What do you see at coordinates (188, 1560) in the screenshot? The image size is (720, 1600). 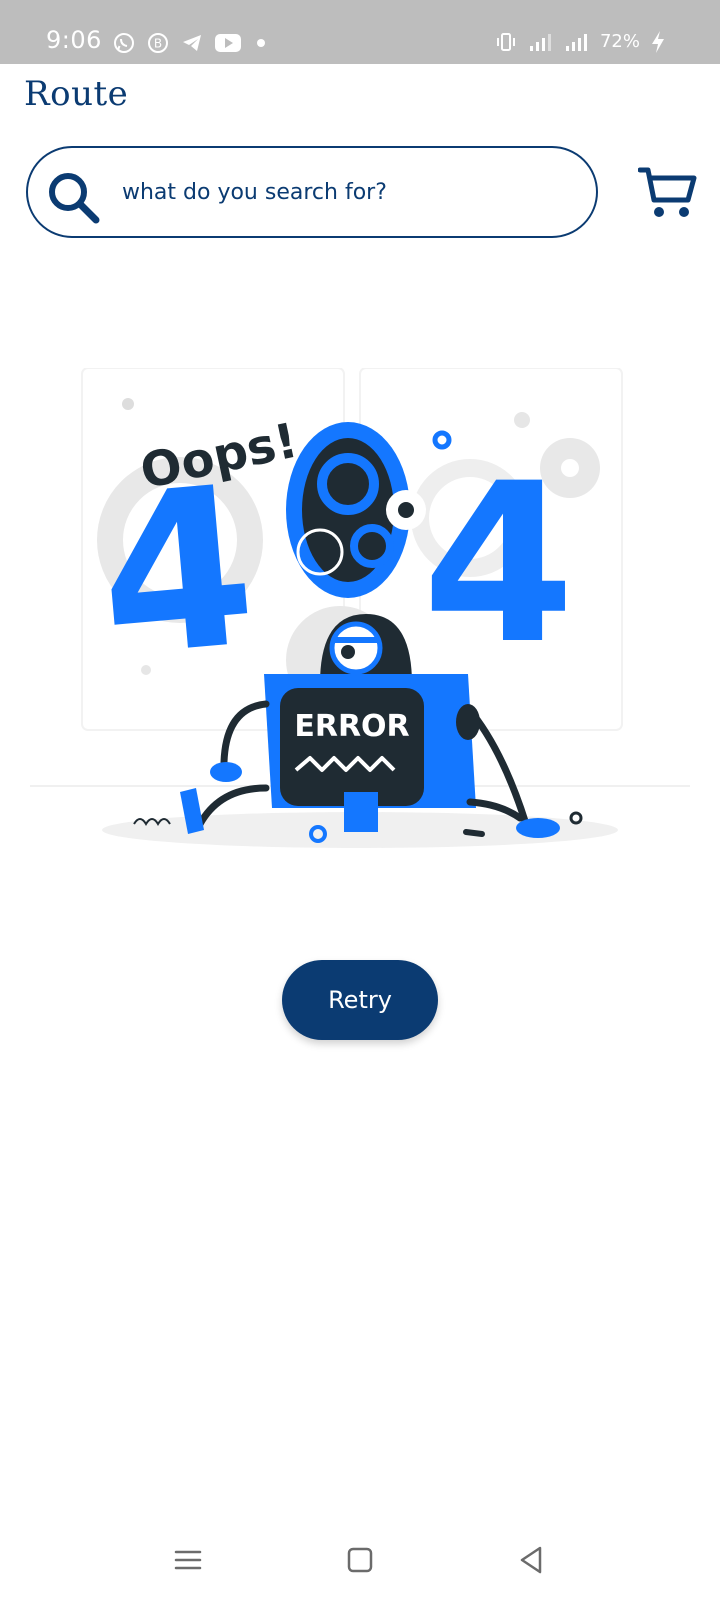 I see `menu-icon` at bounding box center [188, 1560].